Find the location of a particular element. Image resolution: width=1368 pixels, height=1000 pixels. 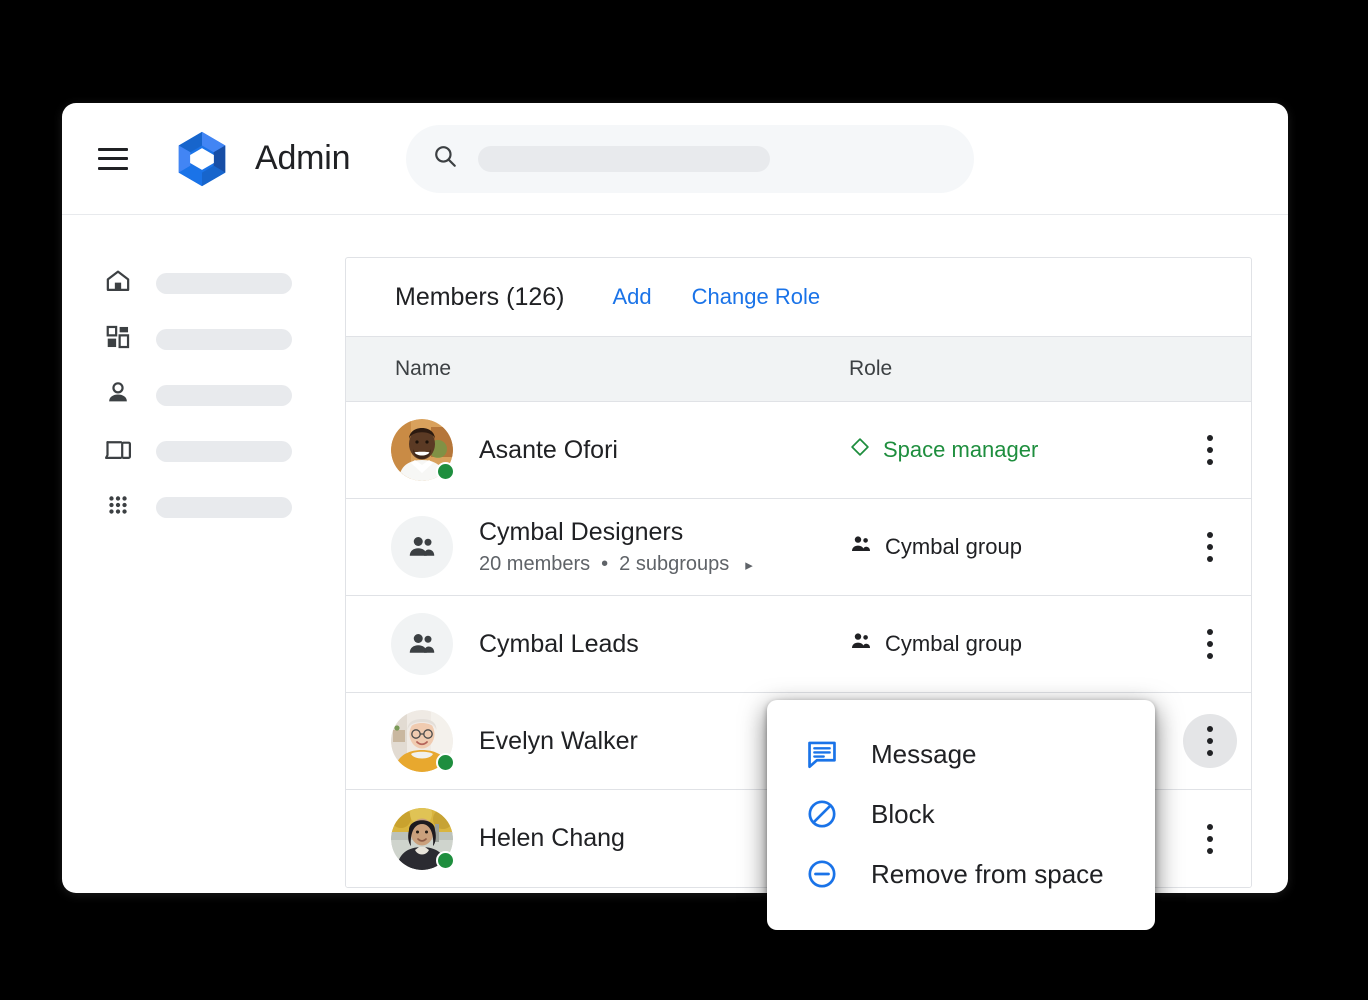

search-icon is located at coordinates (445, 158).